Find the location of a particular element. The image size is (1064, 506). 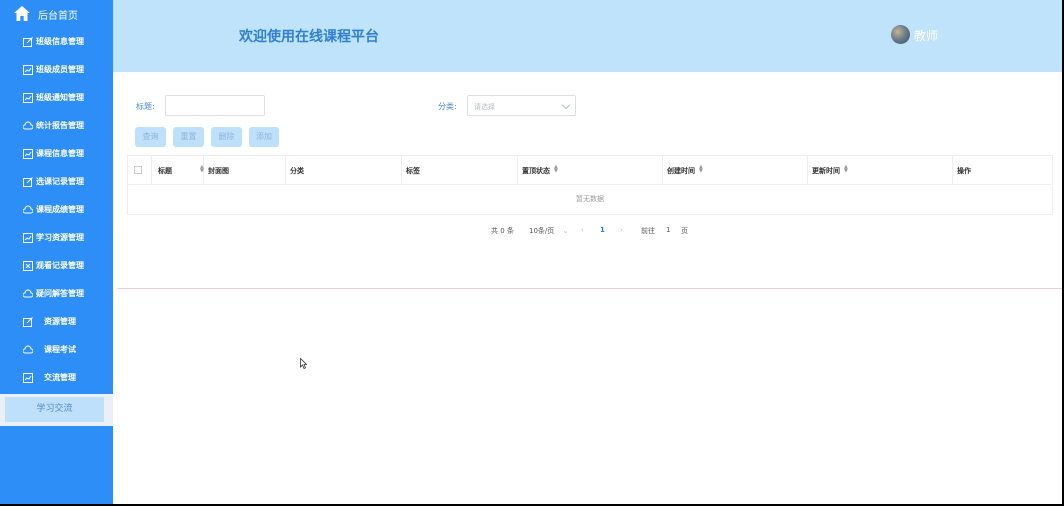

delete-button: 删除 is located at coordinates (226, 137).